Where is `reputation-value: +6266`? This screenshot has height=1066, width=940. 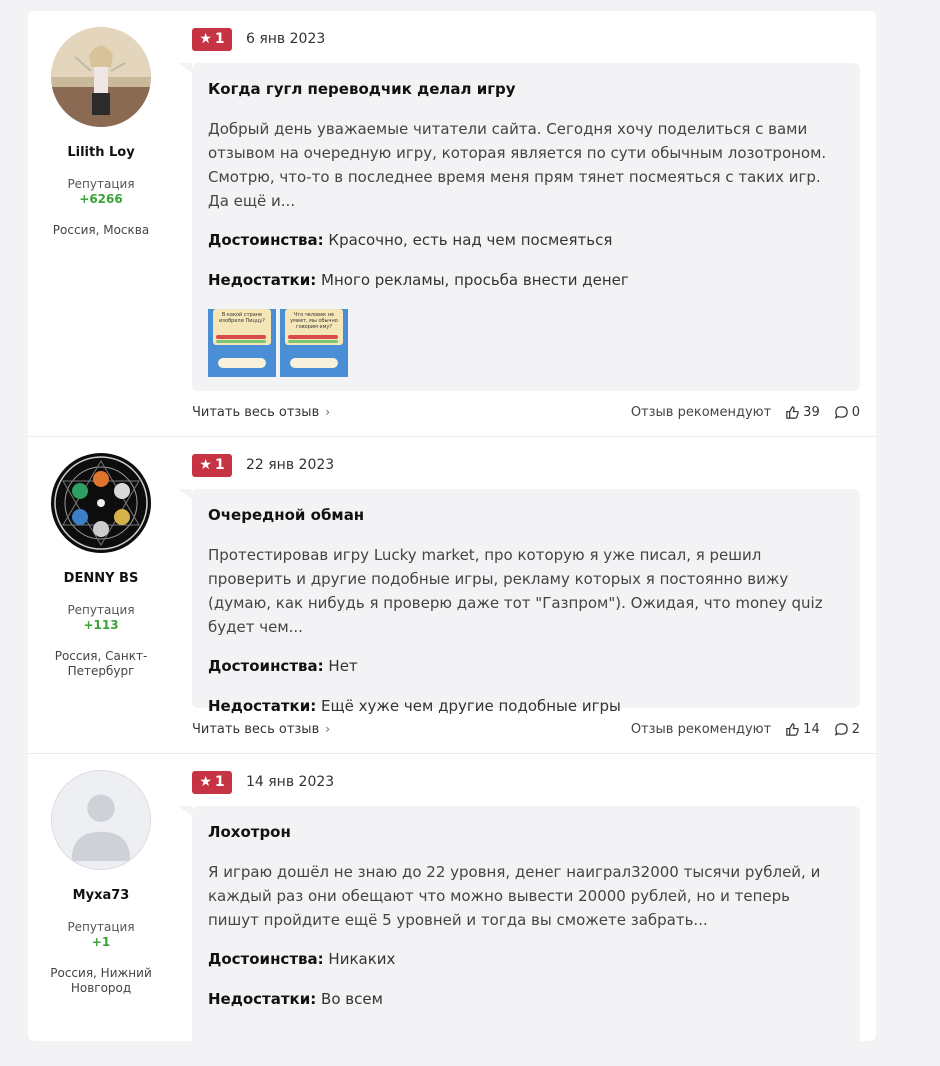 reputation-value: +6266 is located at coordinates (101, 199).